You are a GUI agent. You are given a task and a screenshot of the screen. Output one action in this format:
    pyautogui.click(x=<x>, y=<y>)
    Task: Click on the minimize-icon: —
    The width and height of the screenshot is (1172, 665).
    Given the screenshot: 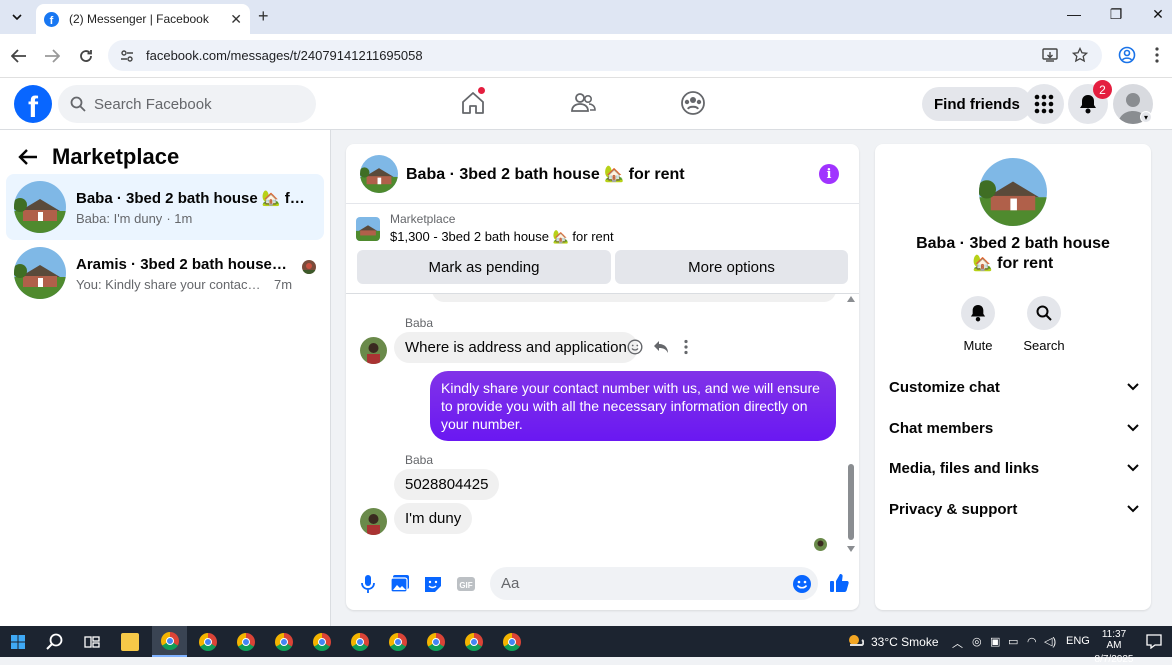 What is the action you would take?
    pyautogui.click(x=1074, y=14)
    